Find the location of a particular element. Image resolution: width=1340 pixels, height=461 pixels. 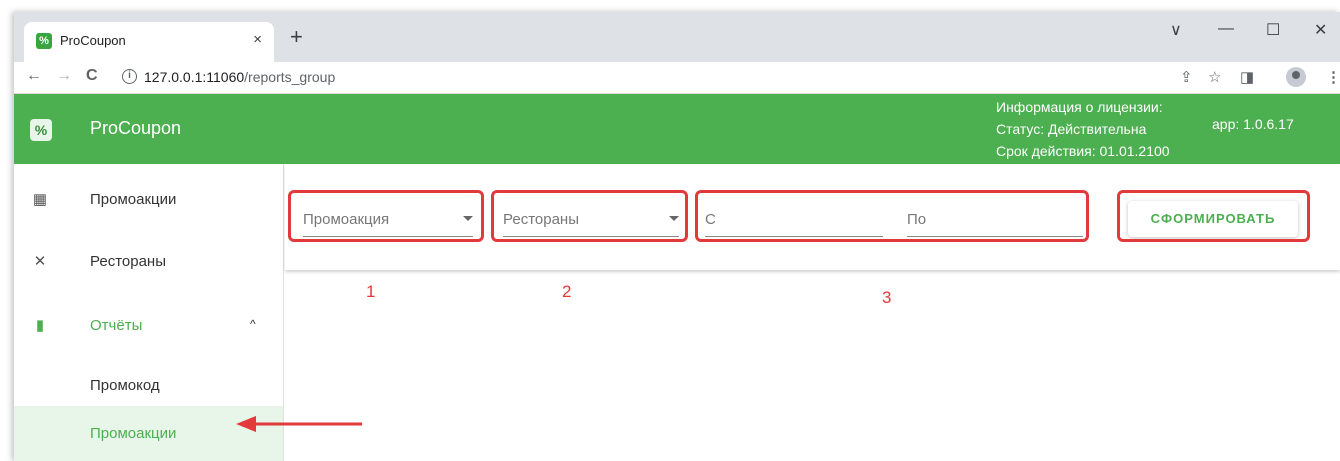

annotation-arrow-icon is located at coordinates (299, 424).